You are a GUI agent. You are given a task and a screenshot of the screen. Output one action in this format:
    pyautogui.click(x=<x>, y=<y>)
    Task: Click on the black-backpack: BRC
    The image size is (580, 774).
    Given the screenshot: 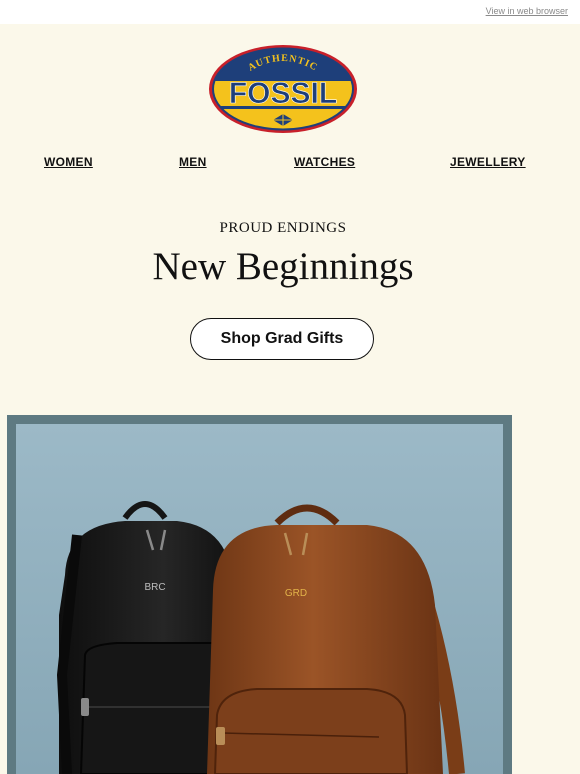 What is the action you would take?
    pyautogui.click(x=144, y=637)
    